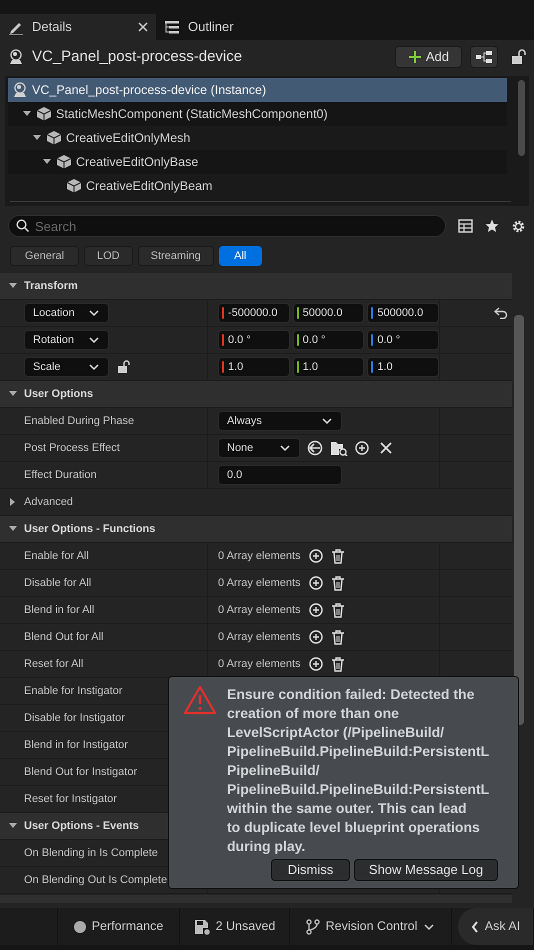 This screenshot has width=534, height=950. Describe the element at coordinates (227, 226) in the screenshot. I see `search-field: Search` at that location.